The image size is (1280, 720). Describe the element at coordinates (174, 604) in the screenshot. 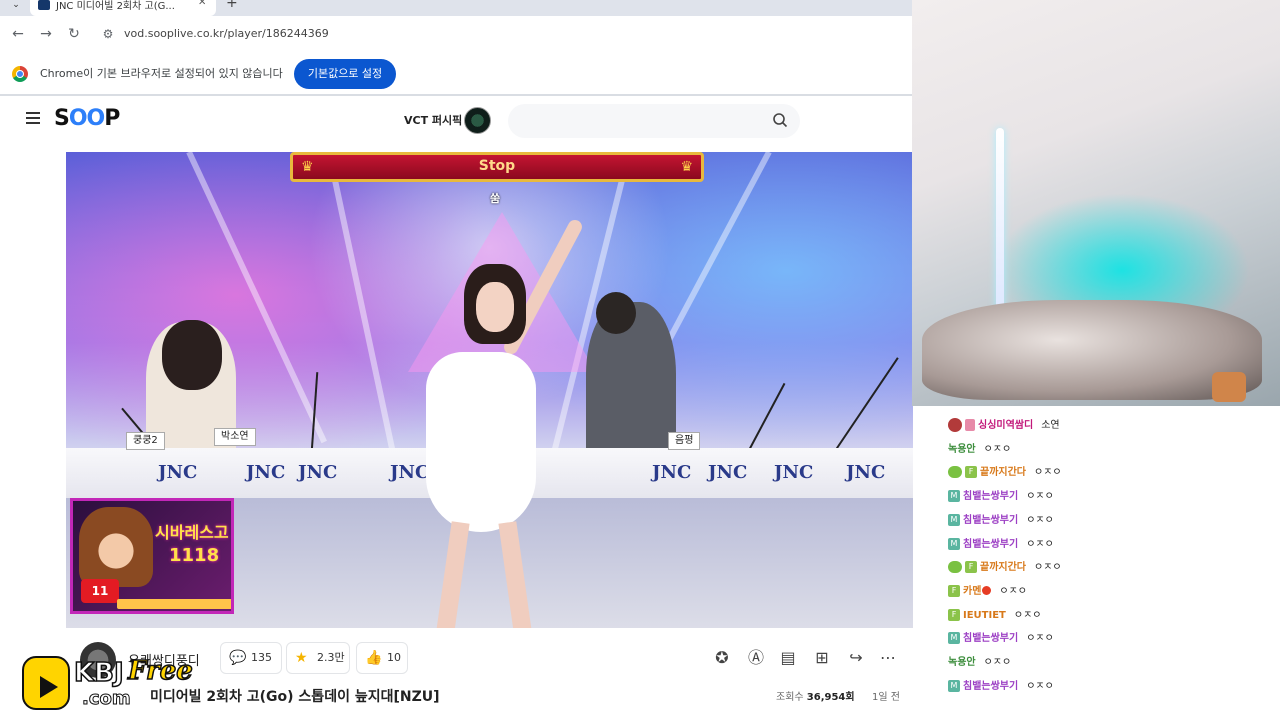

I see `ad-bar` at that location.